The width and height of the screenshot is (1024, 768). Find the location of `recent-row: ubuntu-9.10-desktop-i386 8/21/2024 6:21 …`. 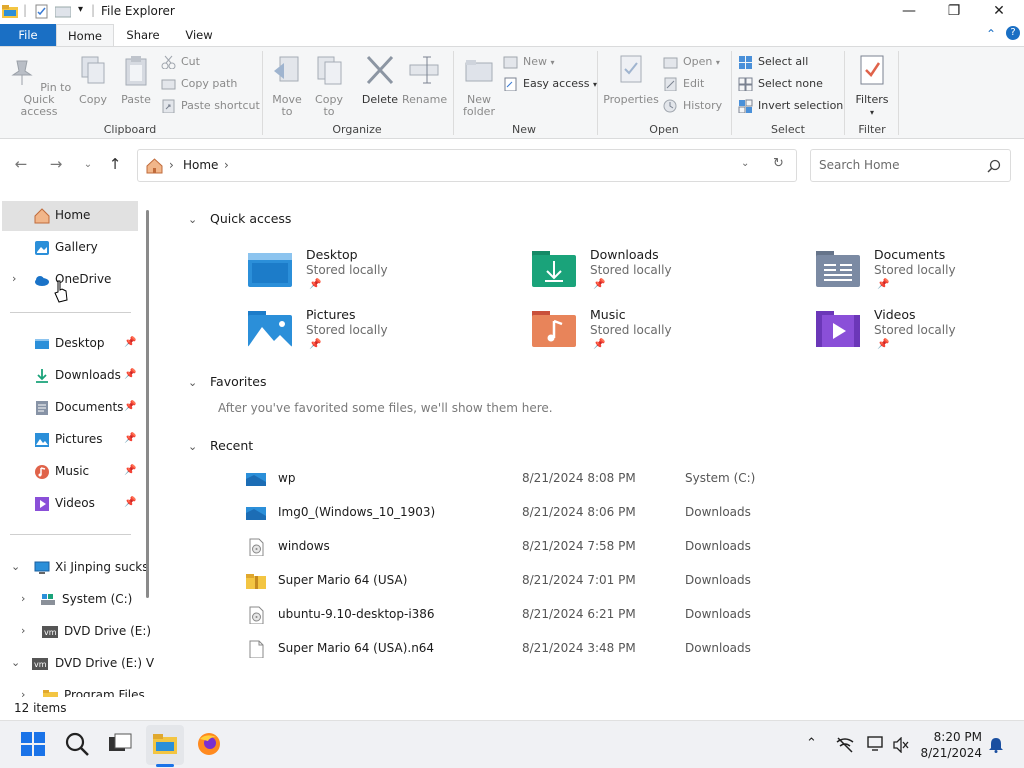

recent-row: ubuntu-9.10-desktop-i386 8/21/2024 6:21 … is located at coordinates (520, 616).